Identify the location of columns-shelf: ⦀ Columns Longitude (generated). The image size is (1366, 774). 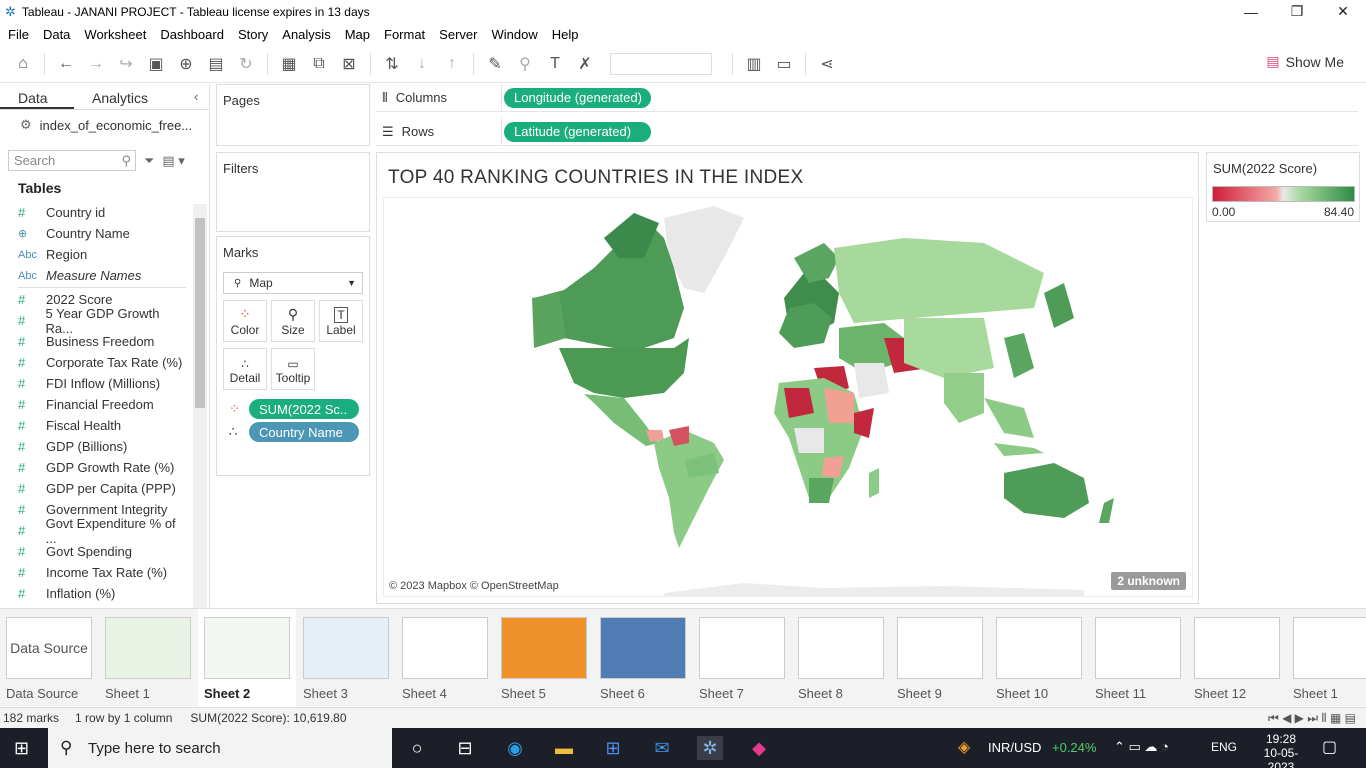
(867, 97).